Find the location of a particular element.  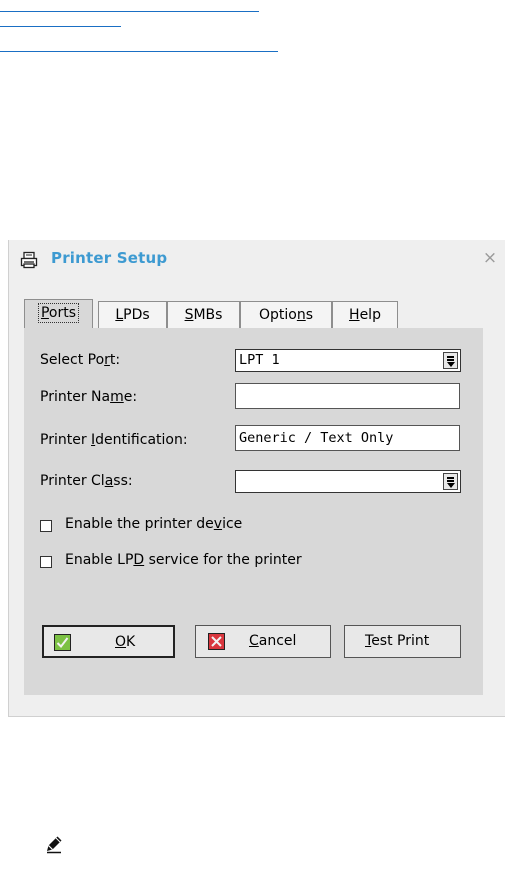

tab-help: Help is located at coordinates (365, 314).